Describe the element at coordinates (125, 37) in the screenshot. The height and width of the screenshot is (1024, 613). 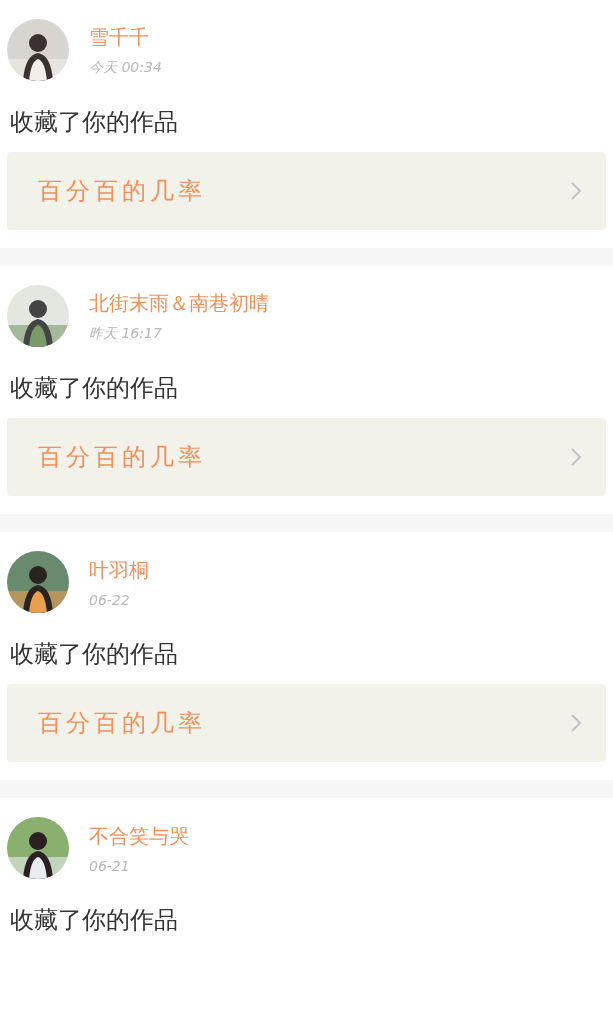
I see `user-name: 雪千千` at that location.